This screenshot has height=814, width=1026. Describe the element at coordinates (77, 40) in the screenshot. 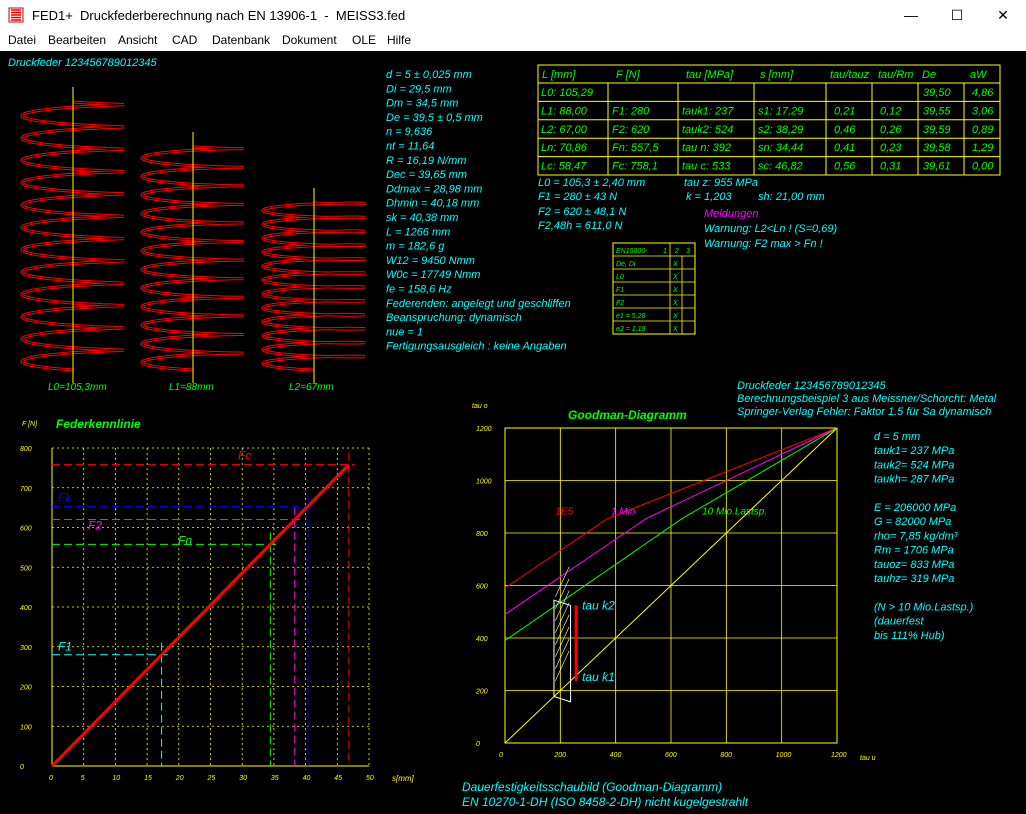

I see `menu-bearbeiten: Bearbeiten` at that location.